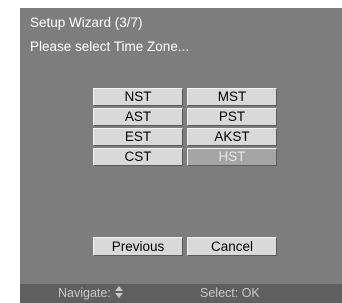 This screenshot has width=342, height=303. Describe the element at coordinates (138, 157) in the screenshot. I see `time-zone-option-cst: CST` at that location.